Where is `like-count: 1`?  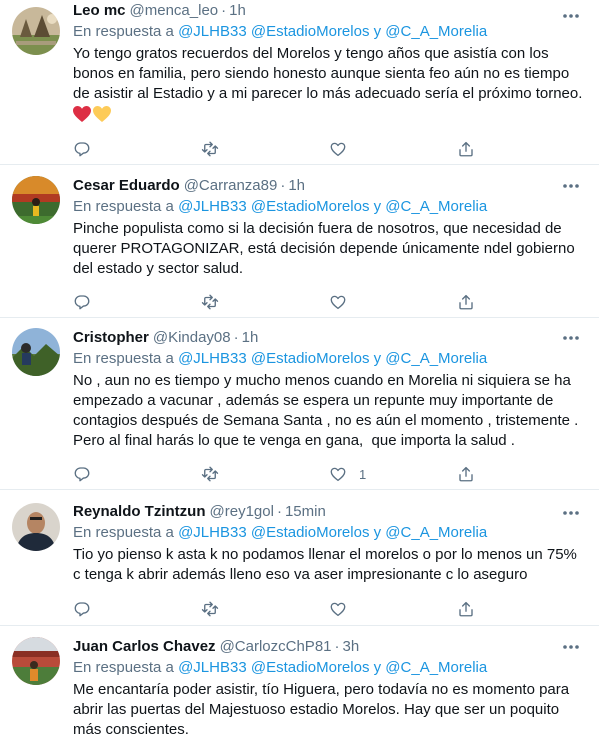
like-count: 1 is located at coordinates (363, 474).